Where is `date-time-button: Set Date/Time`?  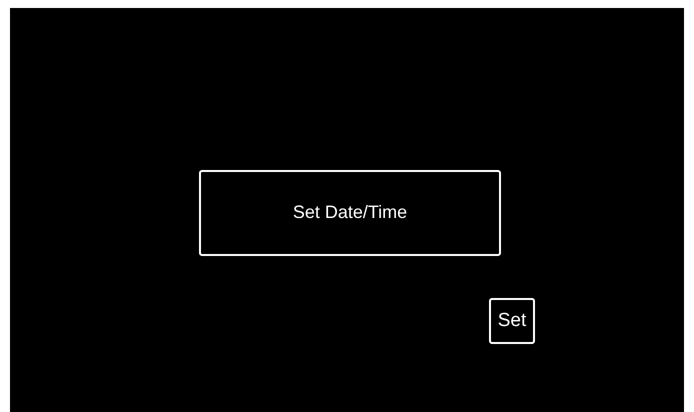 date-time-button: Set Date/Time is located at coordinates (350, 213).